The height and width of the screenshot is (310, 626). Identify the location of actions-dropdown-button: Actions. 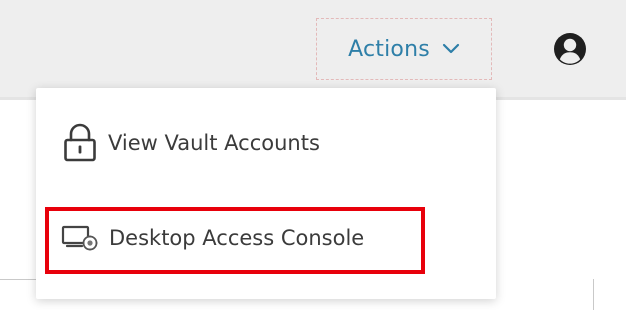
(404, 49).